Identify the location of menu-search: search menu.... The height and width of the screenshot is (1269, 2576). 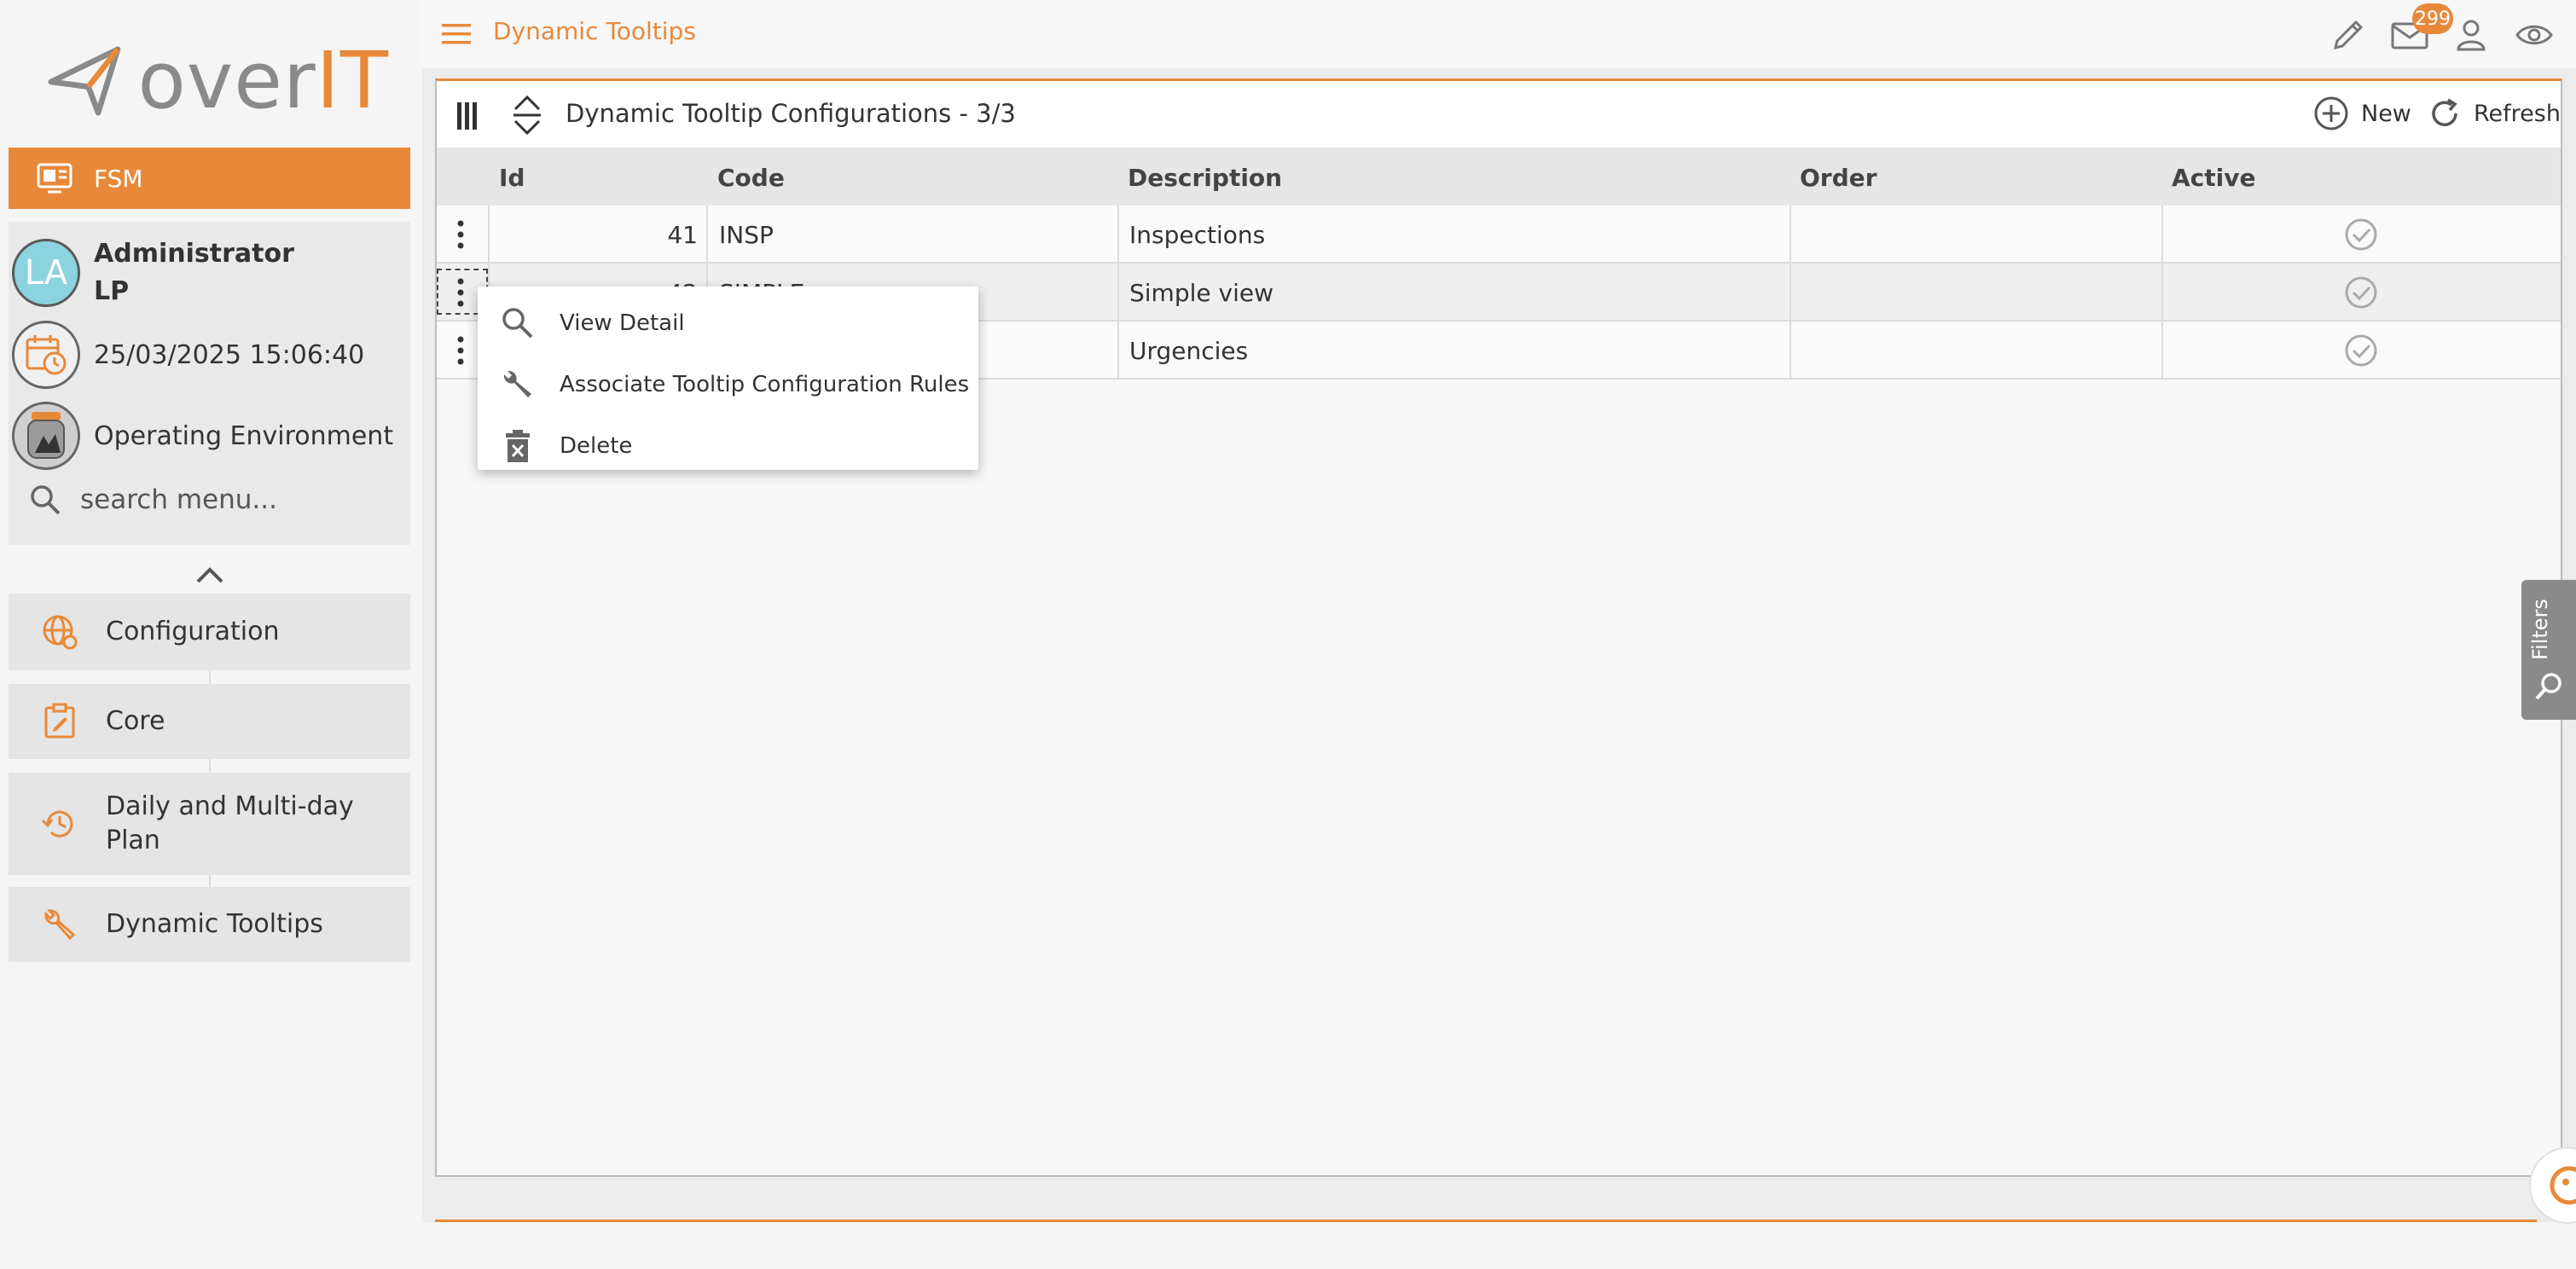
(208, 500).